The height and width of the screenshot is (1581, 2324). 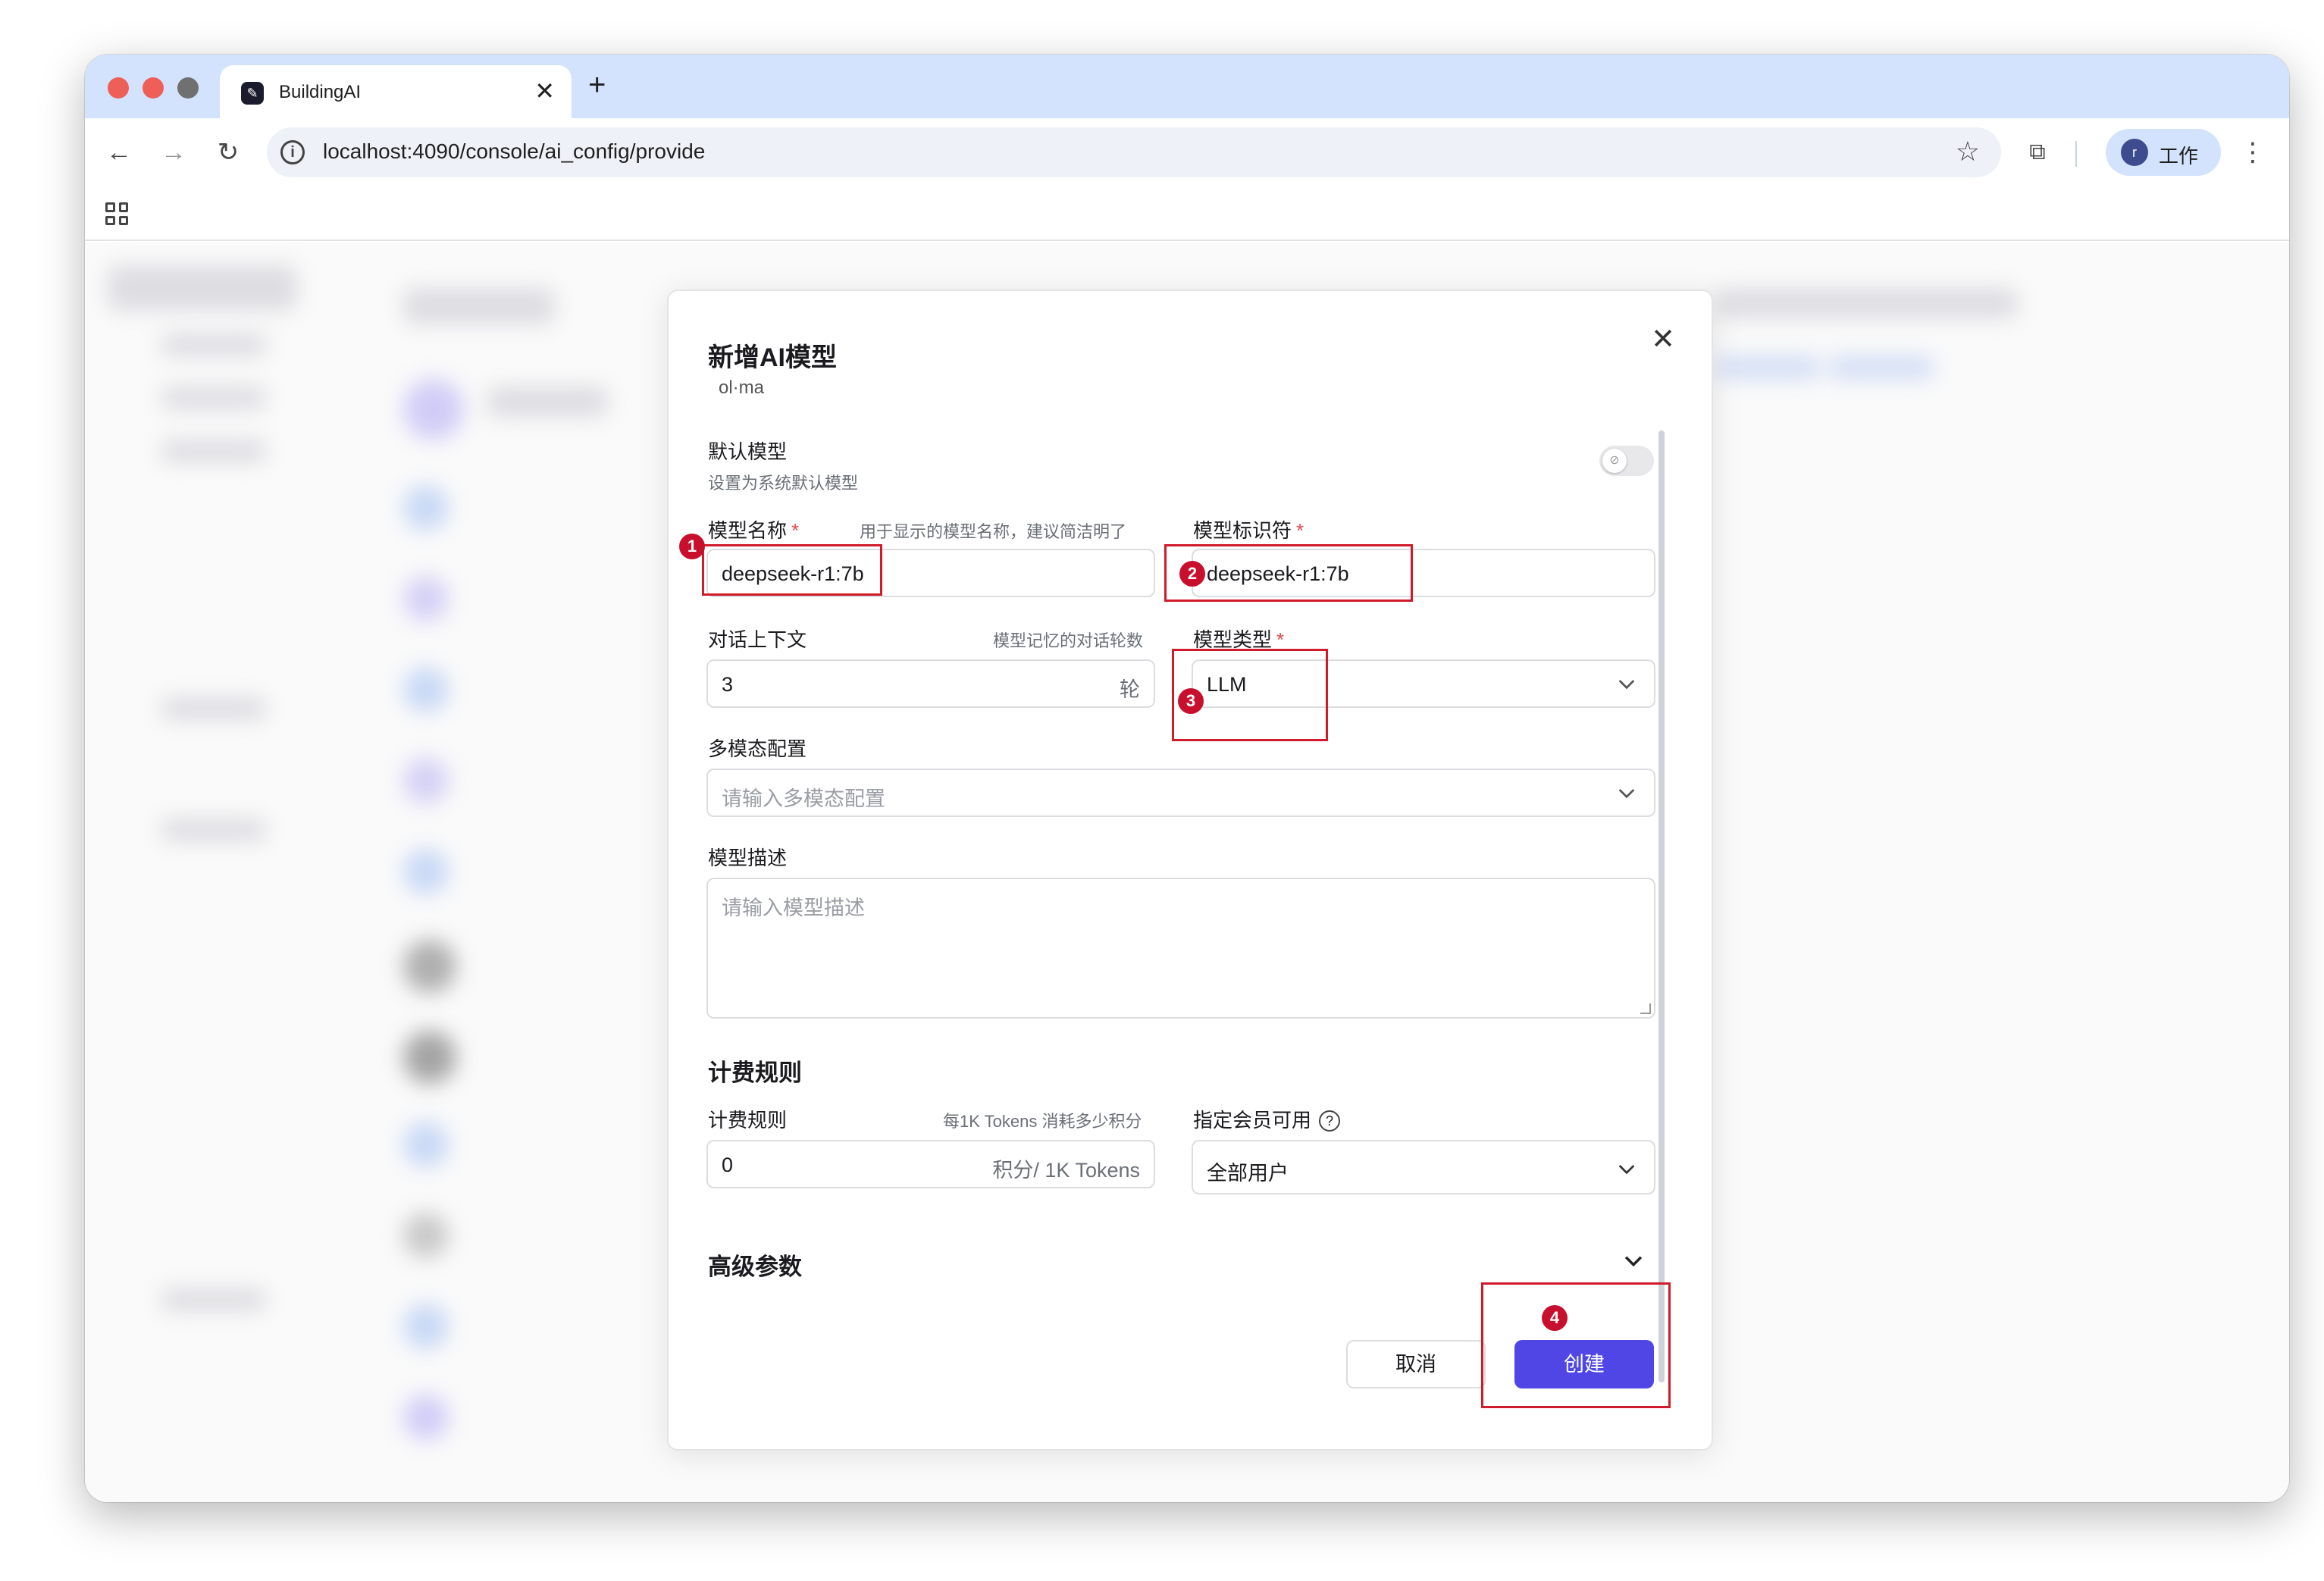 What do you see at coordinates (1423, 1167) in the screenshot?
I see `membership-select: 全部用户` at bounding box center [1423, 1167].